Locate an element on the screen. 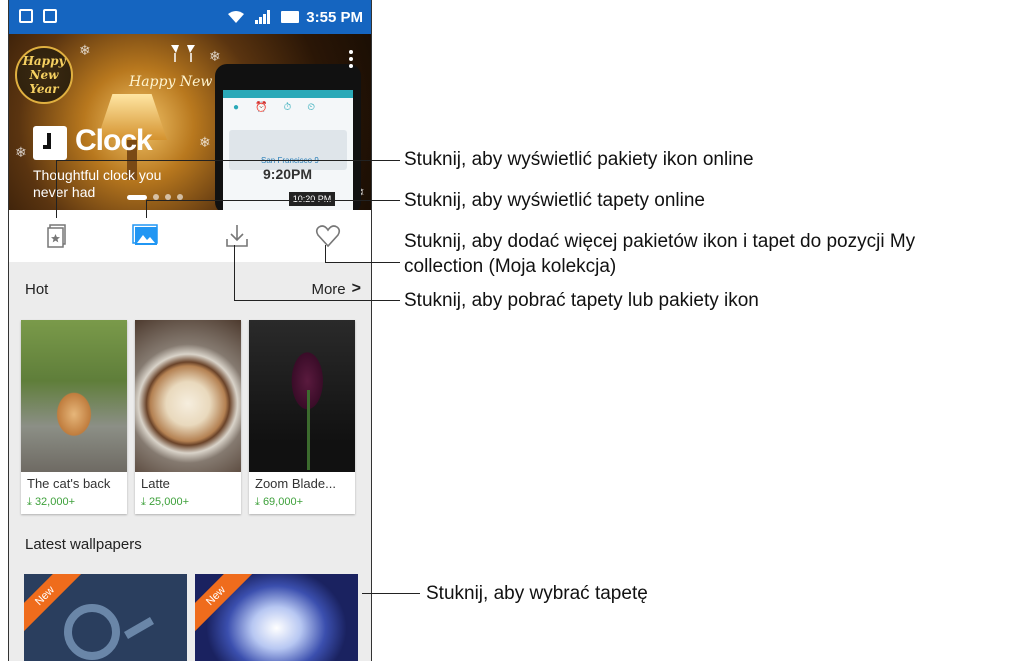 Image resolution: width=1024 pixels, height=661 pixels. tab-bar is located at coordinates (190, 236).